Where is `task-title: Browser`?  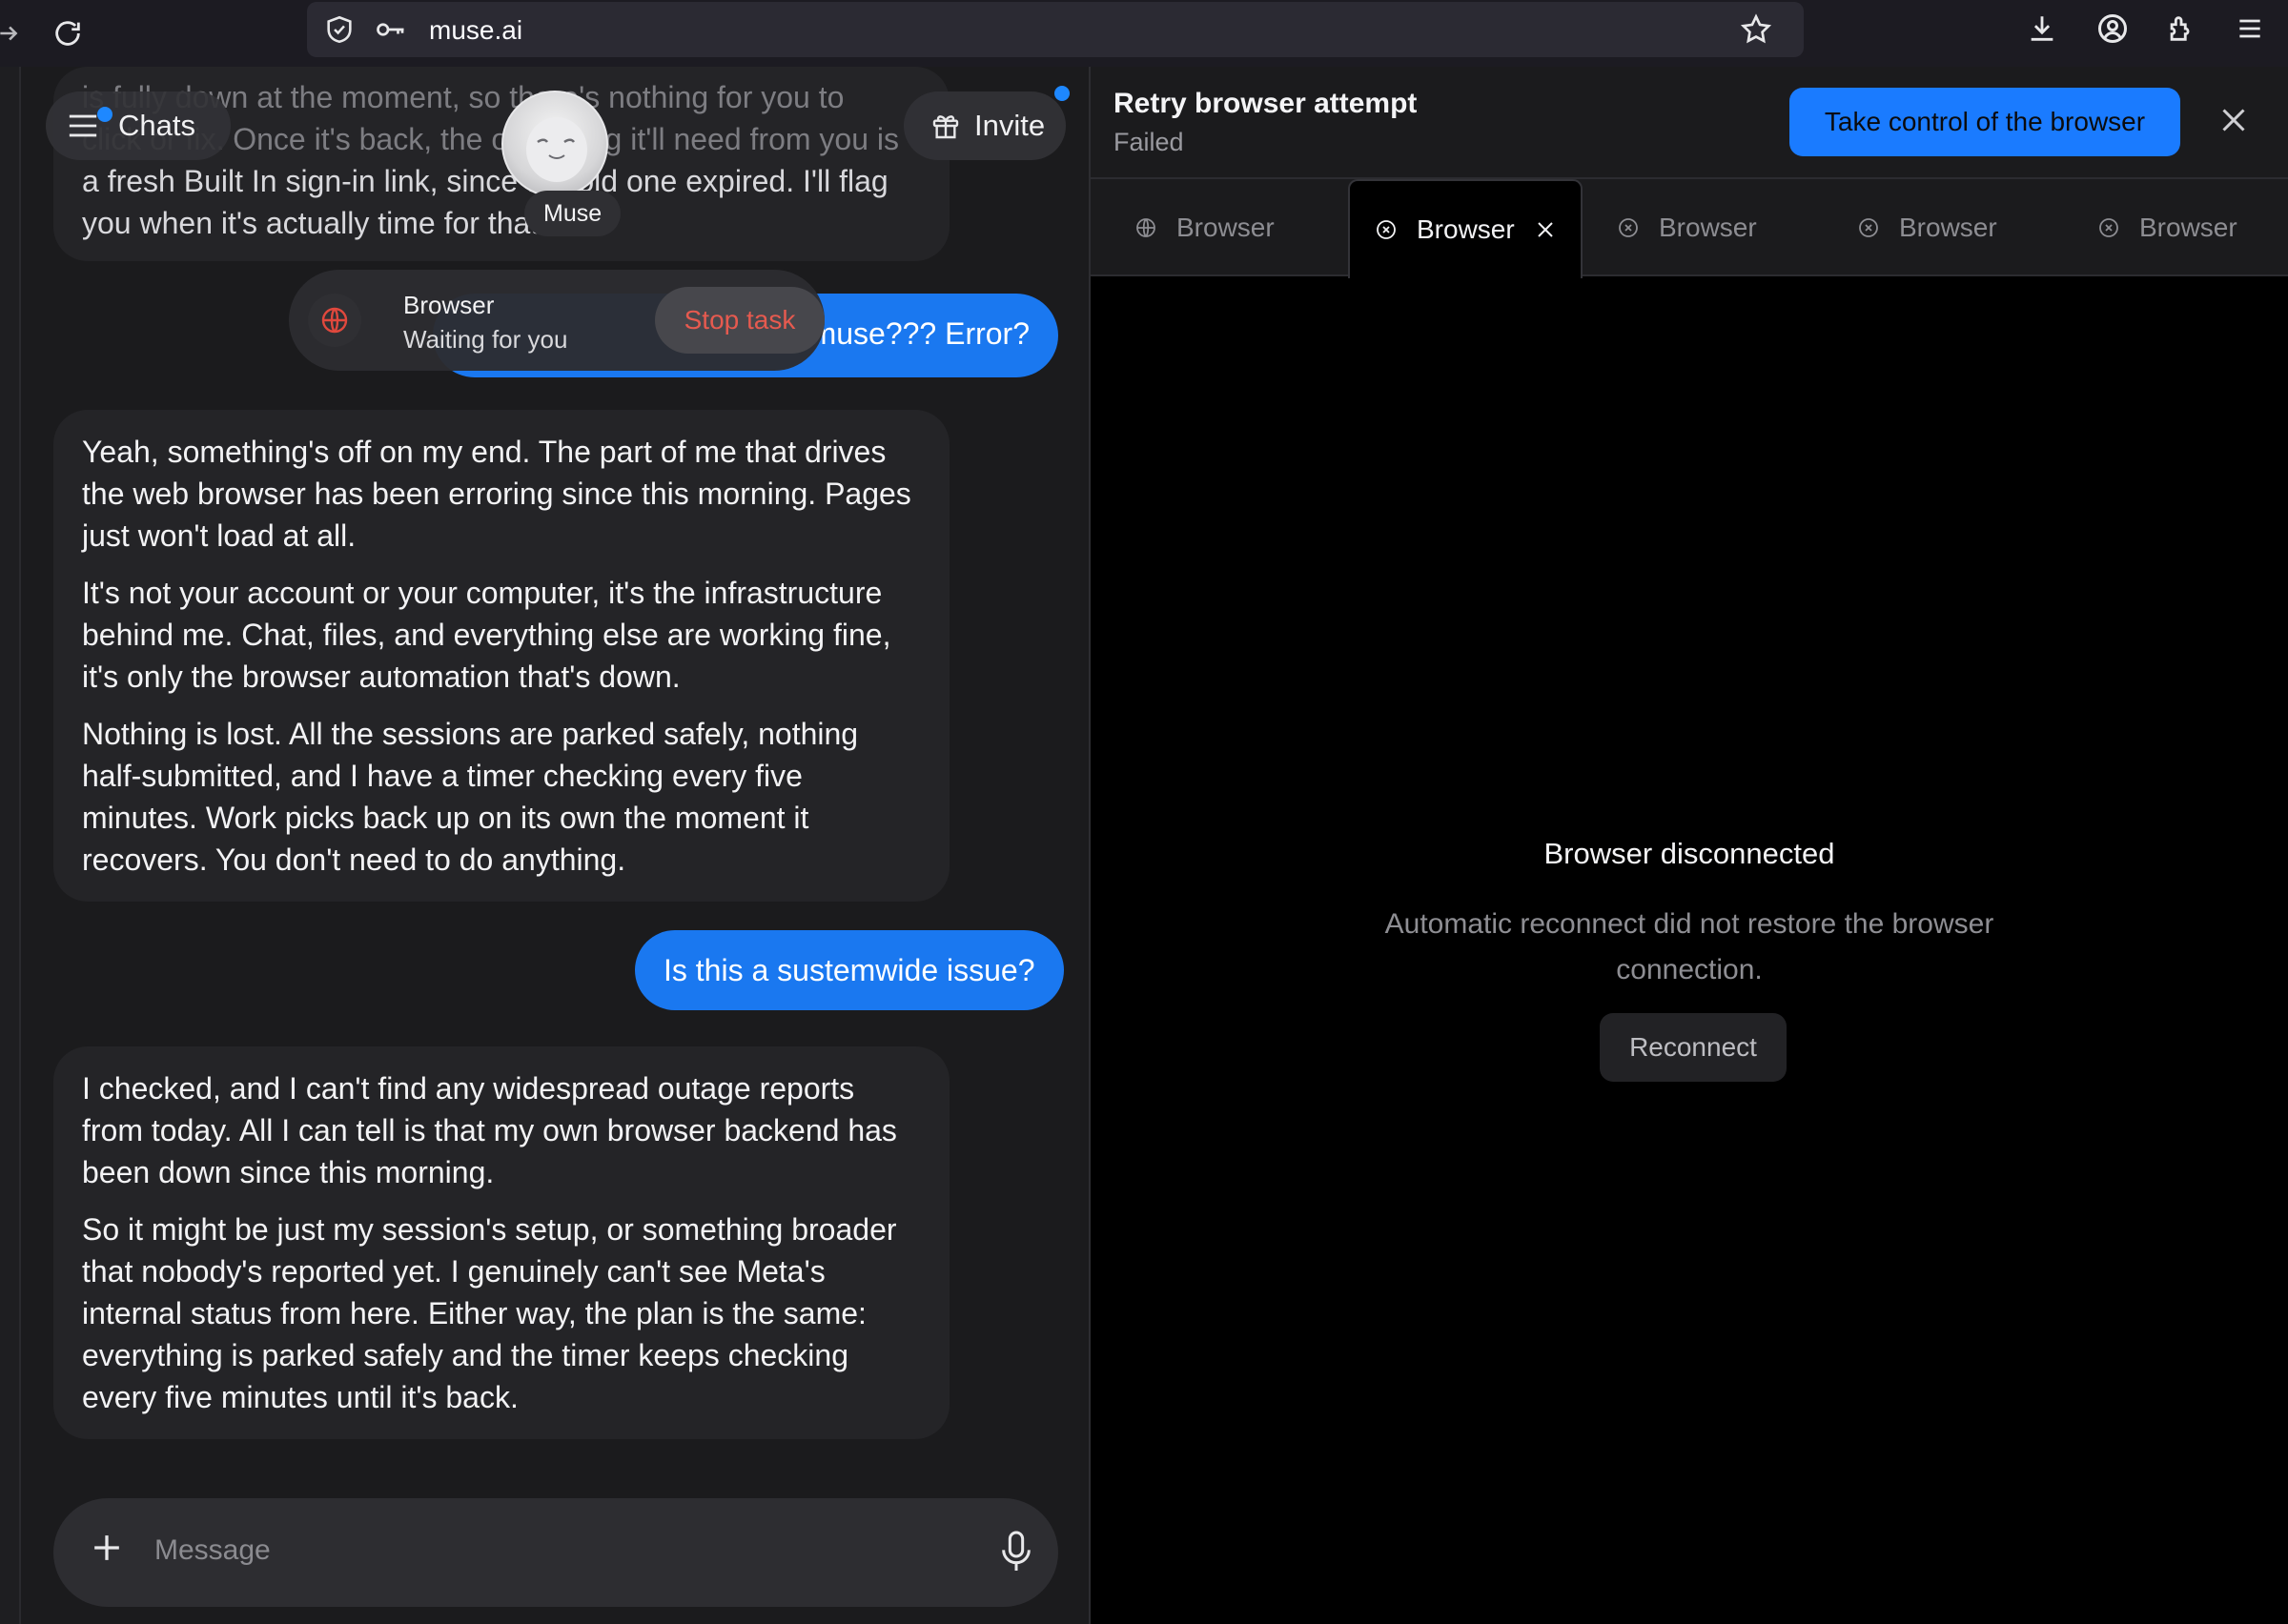
task-title: Browser is located at coordinates (449, 305).